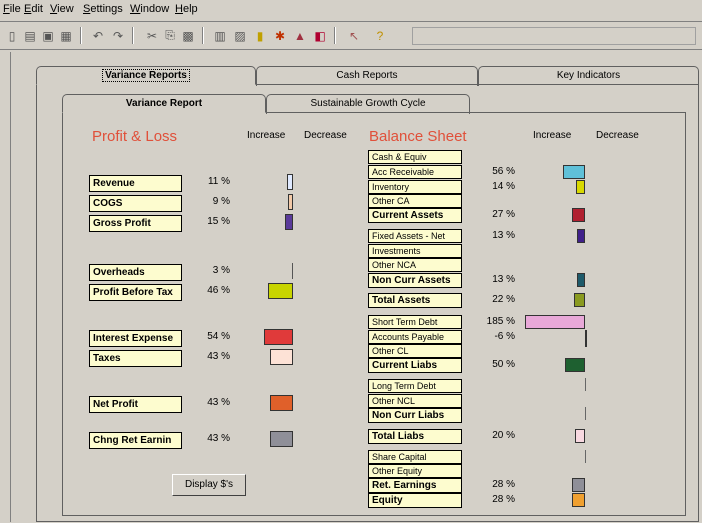 Image resolution: width=702 pixels, height=523 pixels. Describe the element at coordinates (368, 104) in the screenshot. I see `tab-sustainable-growth-cycle: Sustainable Growth Cycle` at that location.